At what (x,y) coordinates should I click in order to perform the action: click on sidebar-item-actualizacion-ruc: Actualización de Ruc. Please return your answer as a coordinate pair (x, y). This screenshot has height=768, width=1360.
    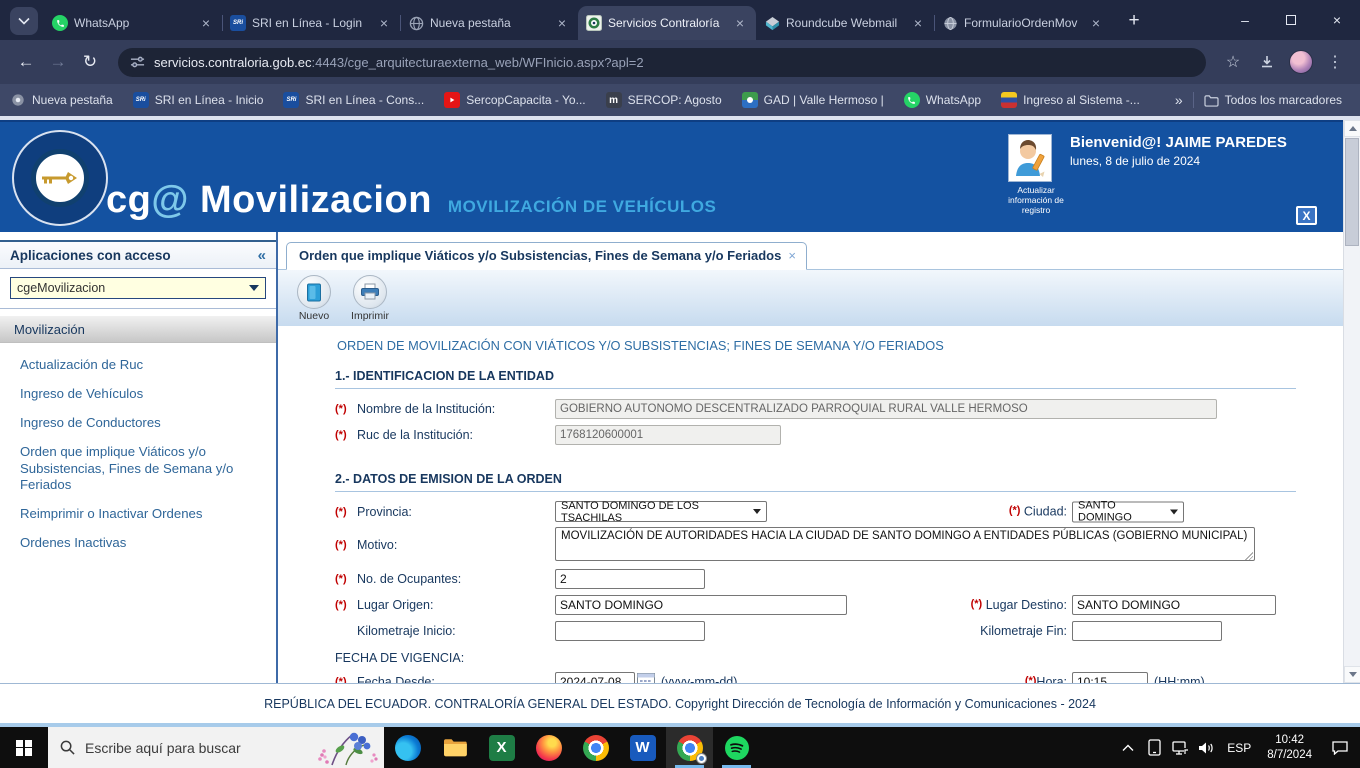
    Looking at the image, I should click on (143, 365).